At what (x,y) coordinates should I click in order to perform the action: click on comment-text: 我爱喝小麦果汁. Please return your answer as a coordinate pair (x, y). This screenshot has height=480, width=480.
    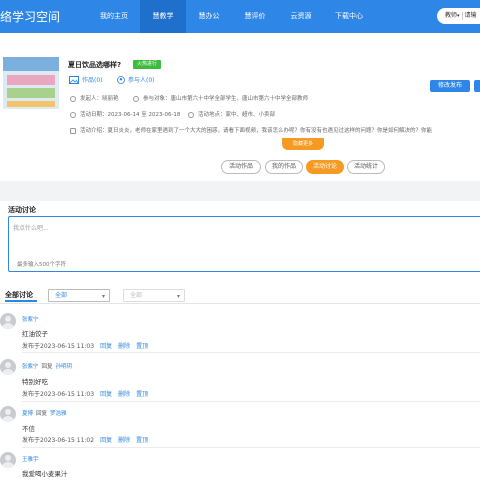
    Looking at the image, I should click on (45, 474).